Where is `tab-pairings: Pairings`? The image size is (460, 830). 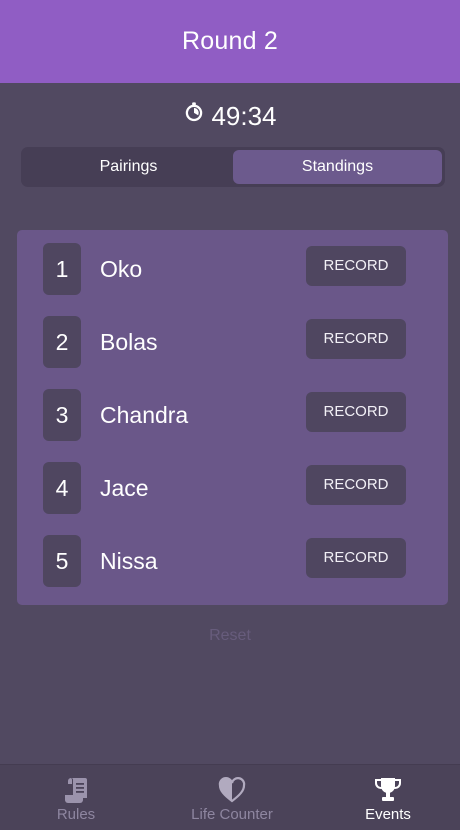
tab-pairings: Pairings is located at coordinates (128, 167).